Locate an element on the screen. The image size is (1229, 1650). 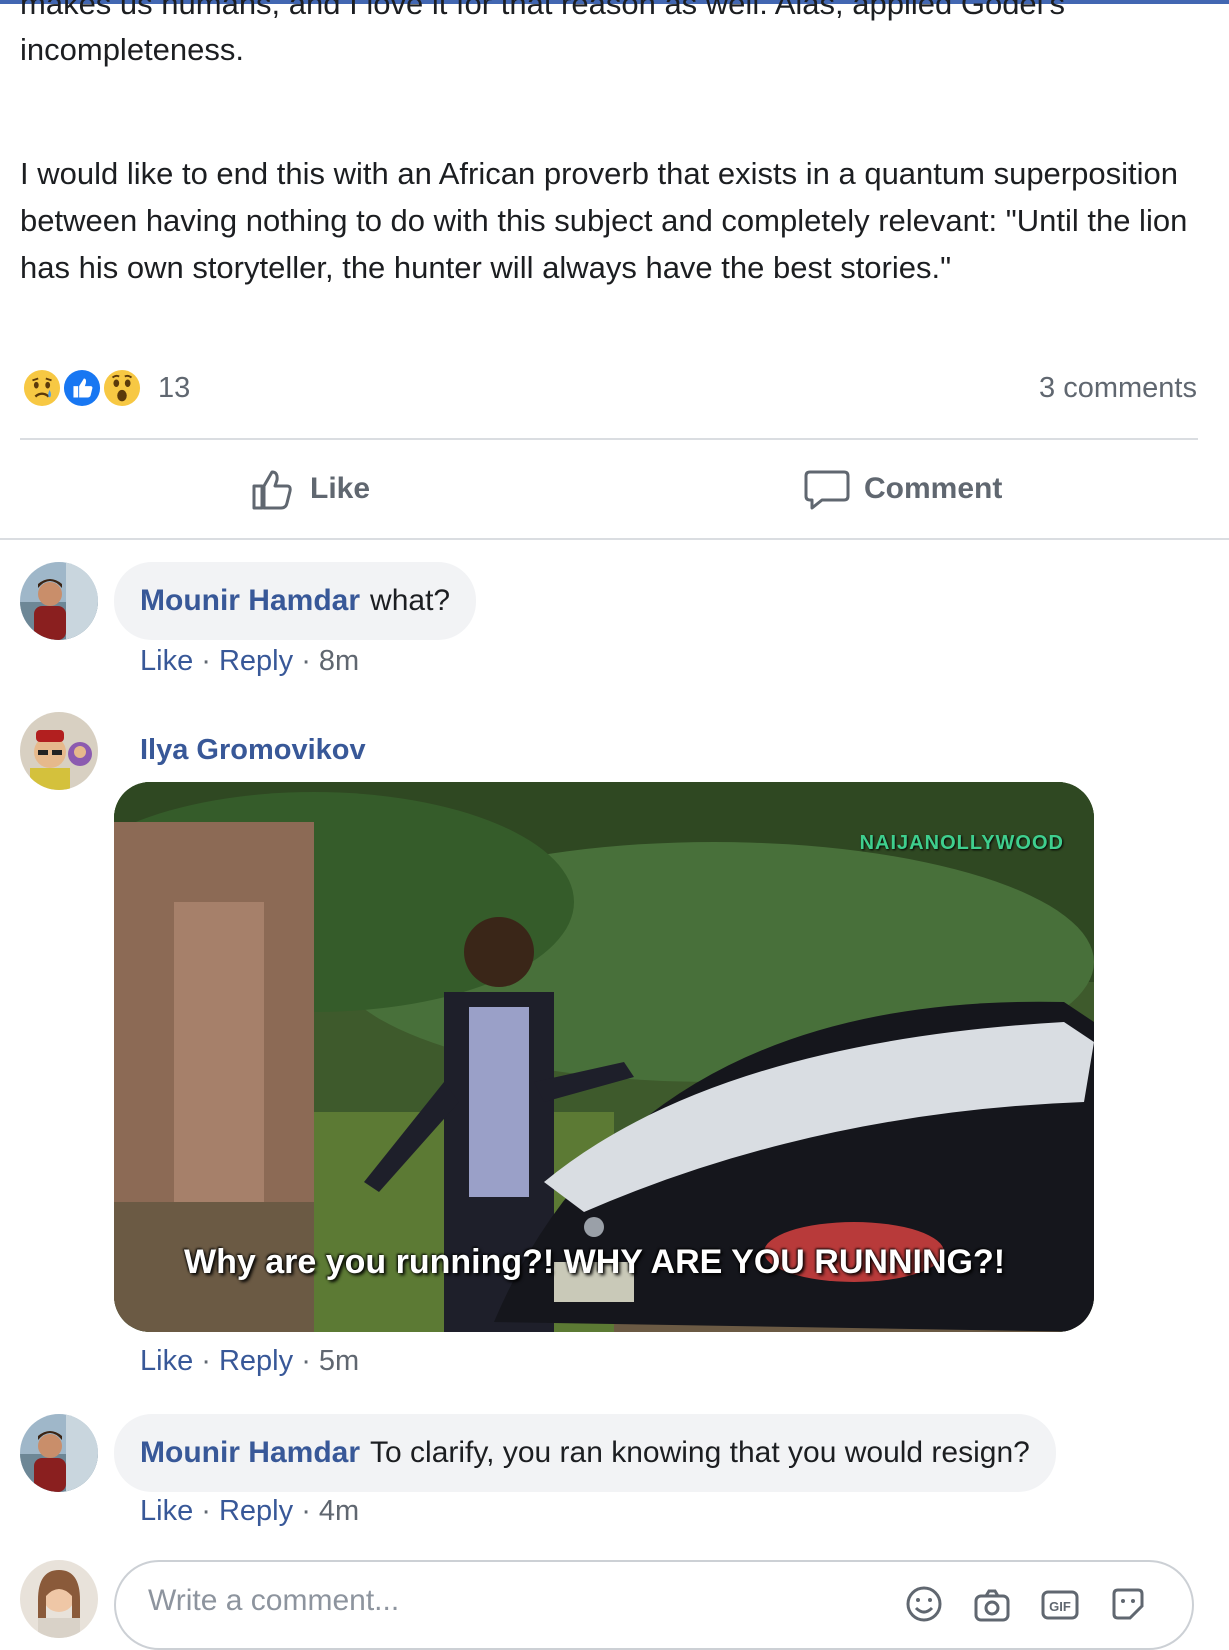
reactions-count: 13 is located at coordinates (174, 387).